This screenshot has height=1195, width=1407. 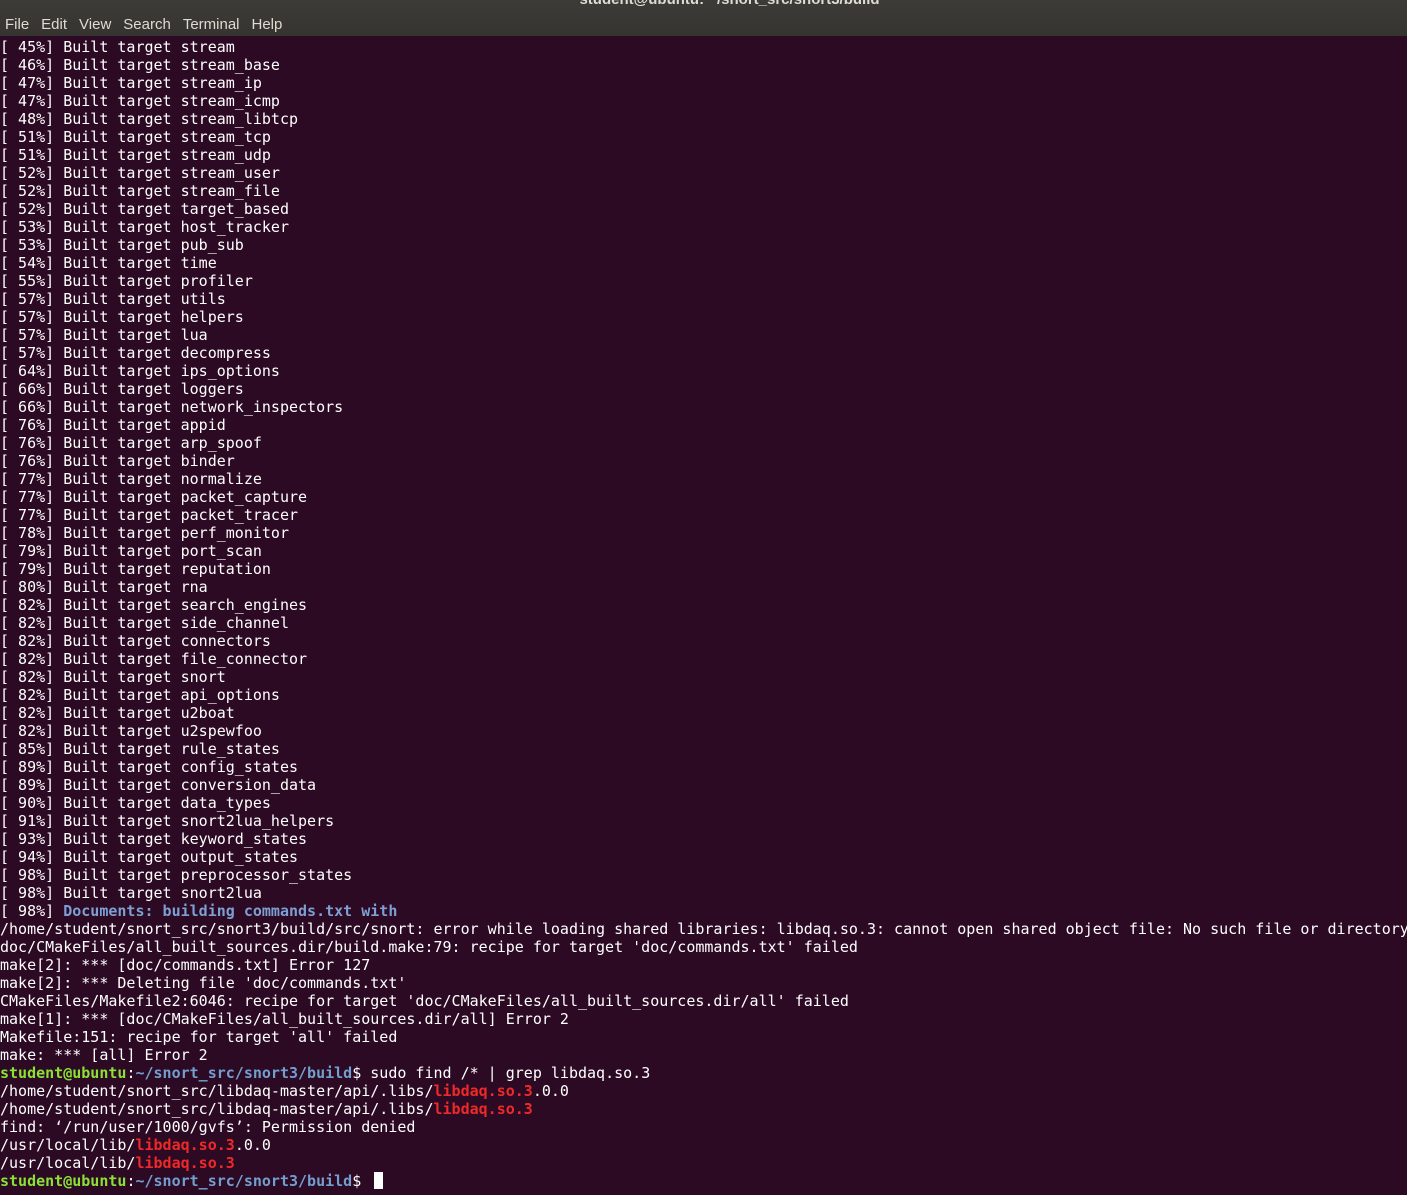 I want to click on line-text: [ 82%] Built target u2boat, so click(x=117, y=713).